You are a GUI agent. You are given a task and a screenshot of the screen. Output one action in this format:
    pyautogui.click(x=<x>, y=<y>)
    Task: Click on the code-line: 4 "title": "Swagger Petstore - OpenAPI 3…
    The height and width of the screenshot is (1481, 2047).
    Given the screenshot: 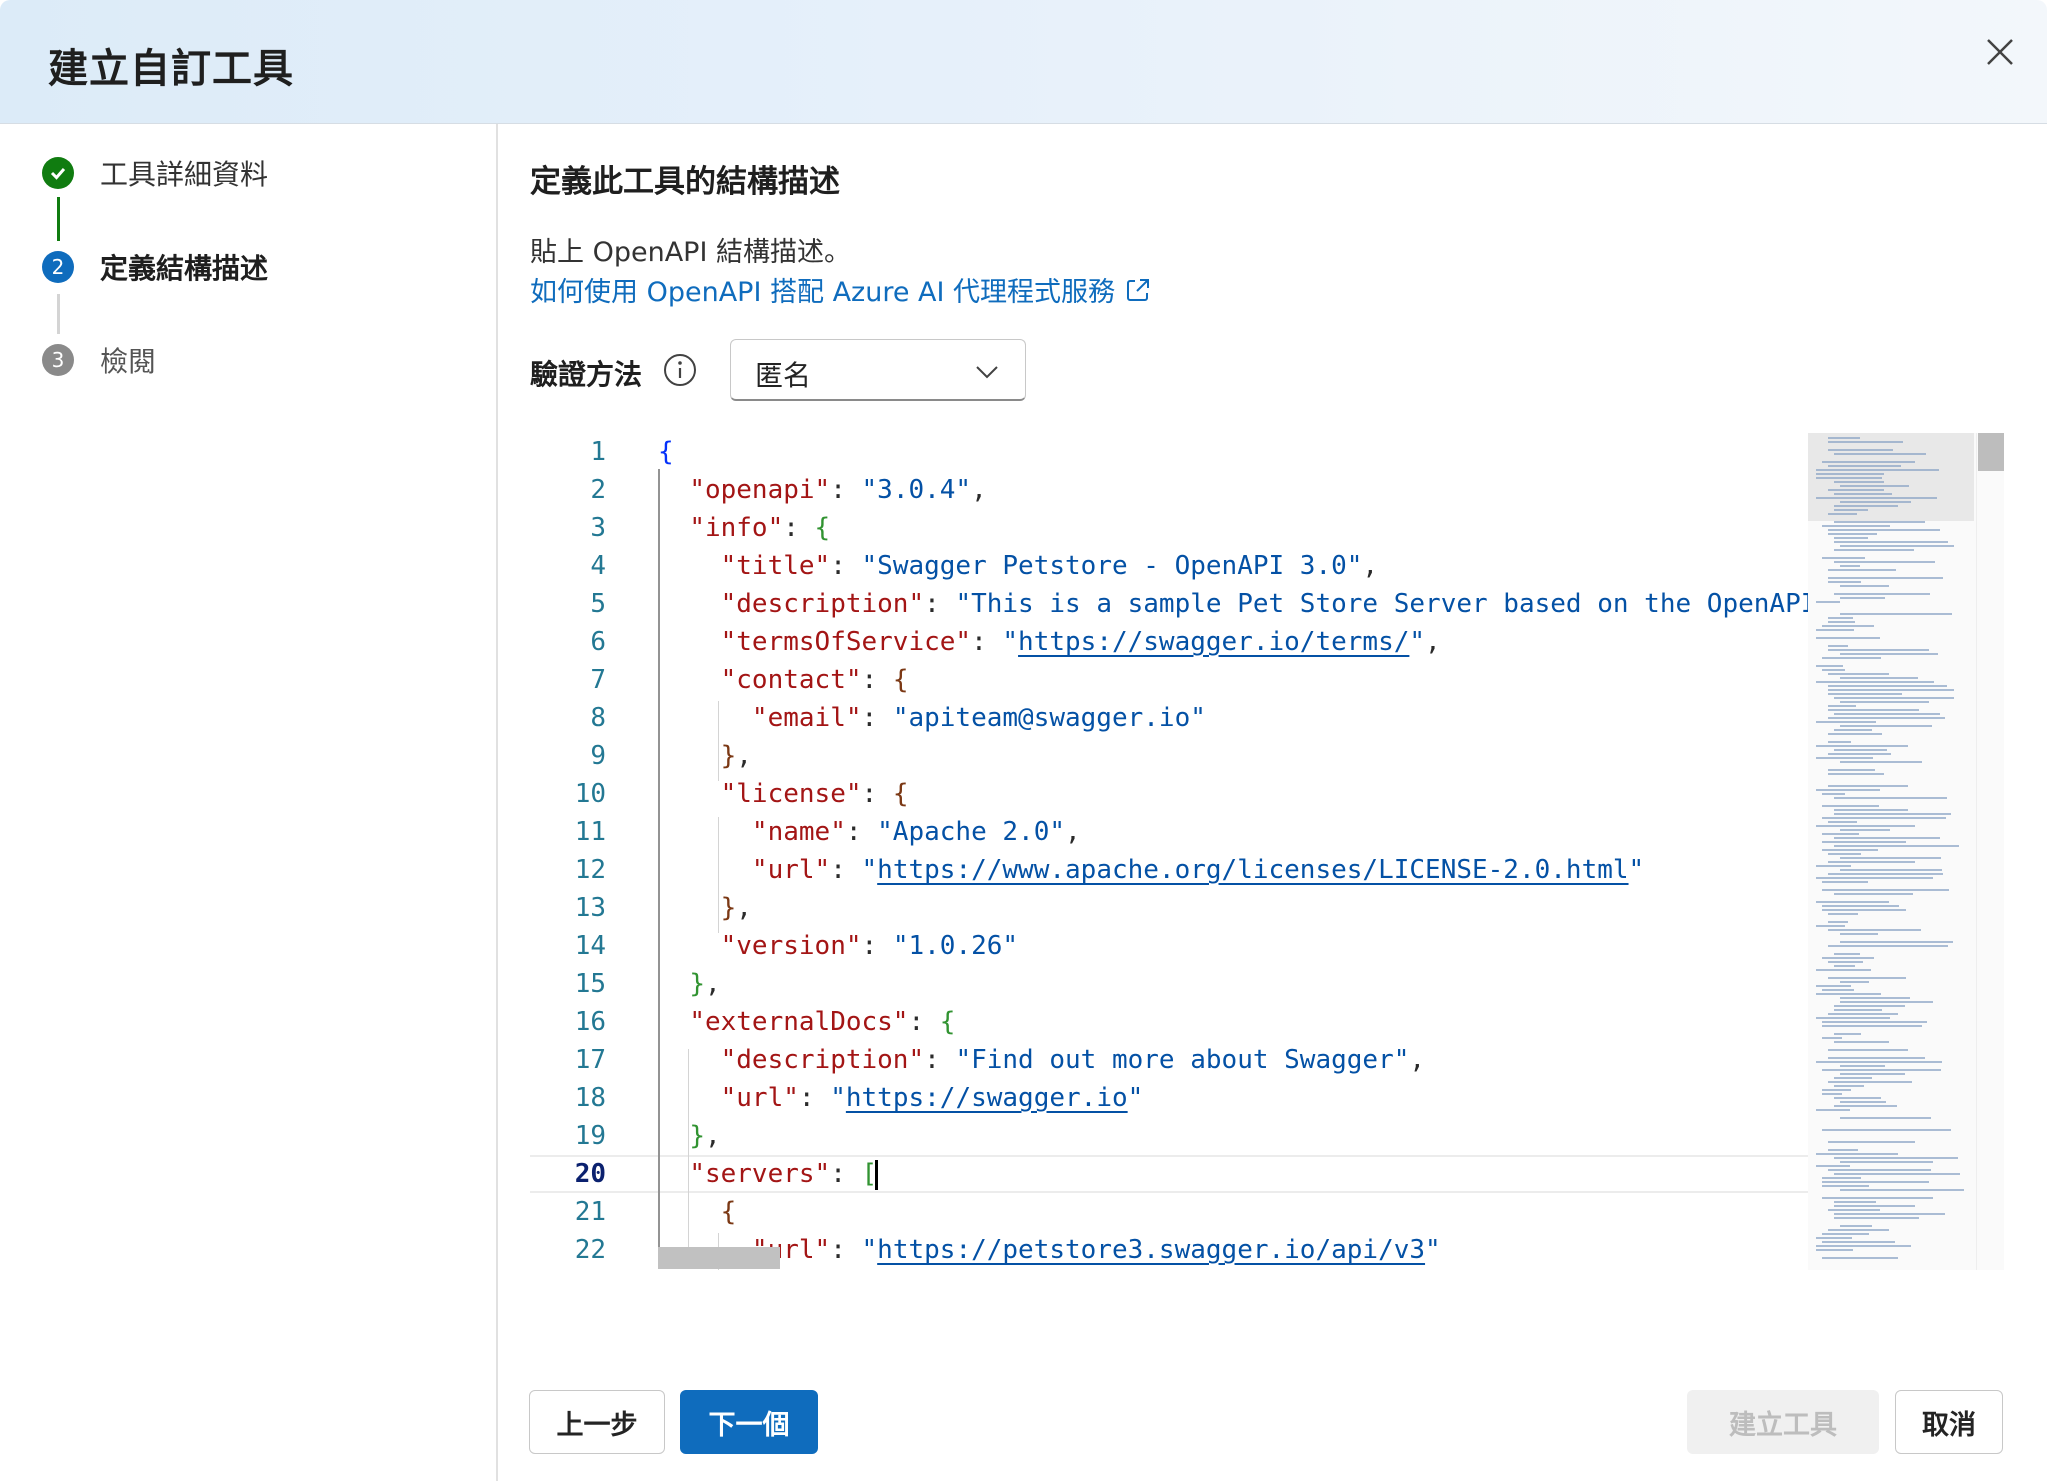 What is the action you would take?
    pyautogui.click(x=1170, y=566)
    